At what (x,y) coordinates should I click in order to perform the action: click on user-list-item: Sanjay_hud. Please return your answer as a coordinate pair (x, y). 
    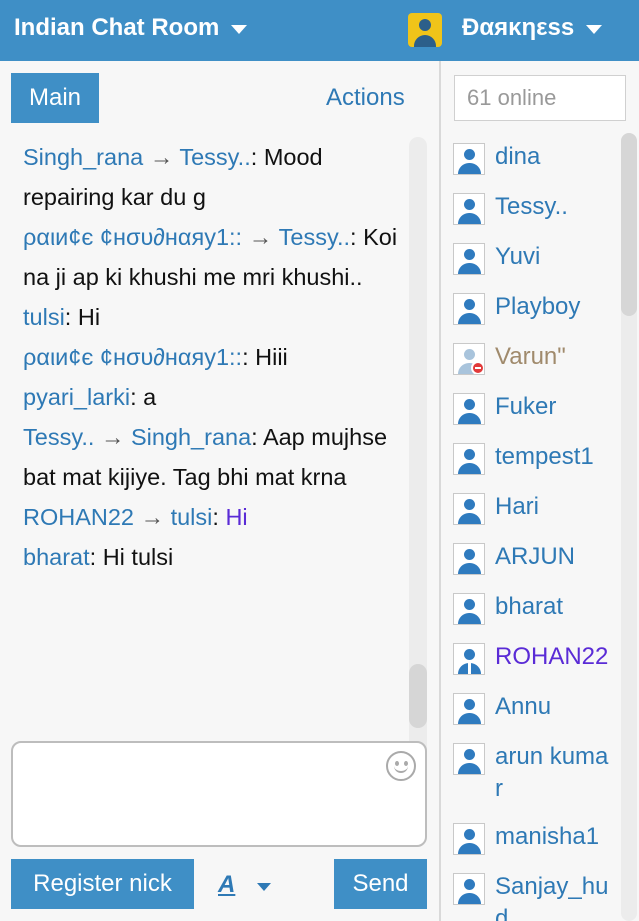
    Looking at the image, I should click on (533, 896).